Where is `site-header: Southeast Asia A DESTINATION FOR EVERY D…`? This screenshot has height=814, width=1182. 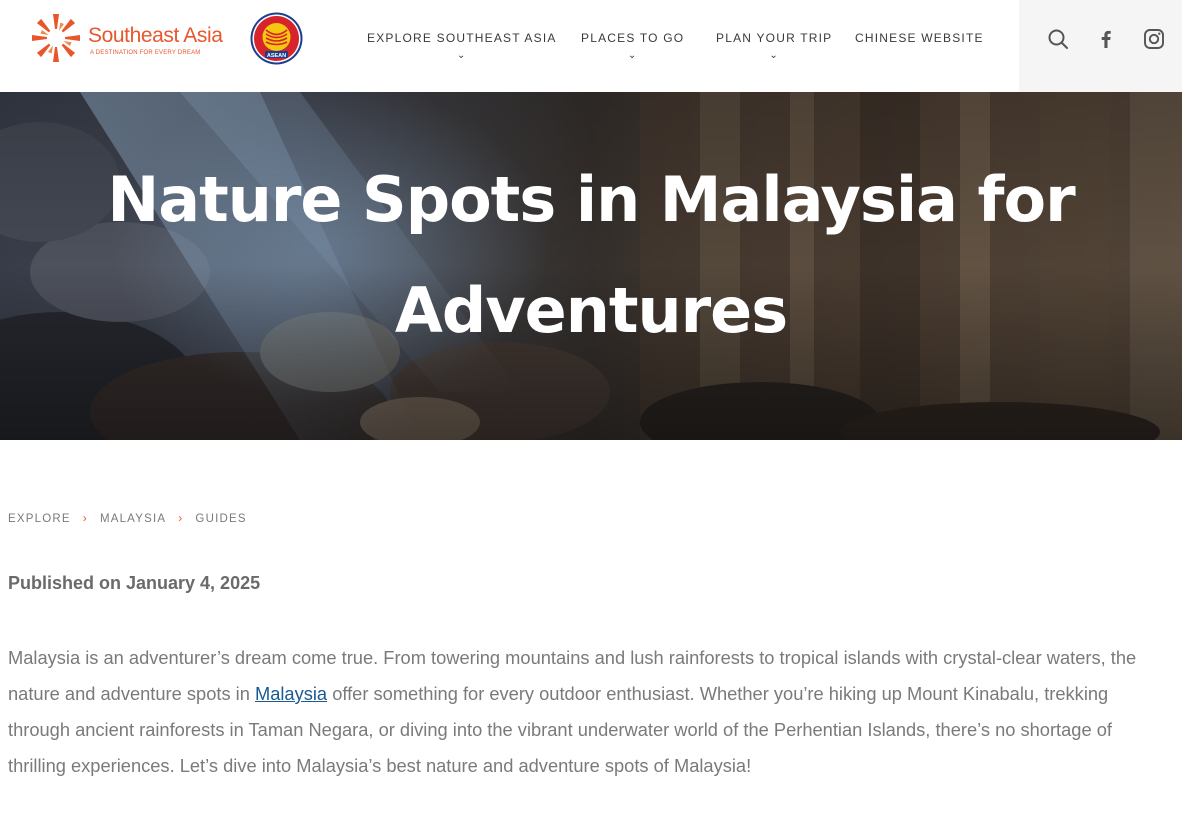 site-header: Southeast Asia A DESTINATION FOR EVERY D… is located at coordinates (591, 46).